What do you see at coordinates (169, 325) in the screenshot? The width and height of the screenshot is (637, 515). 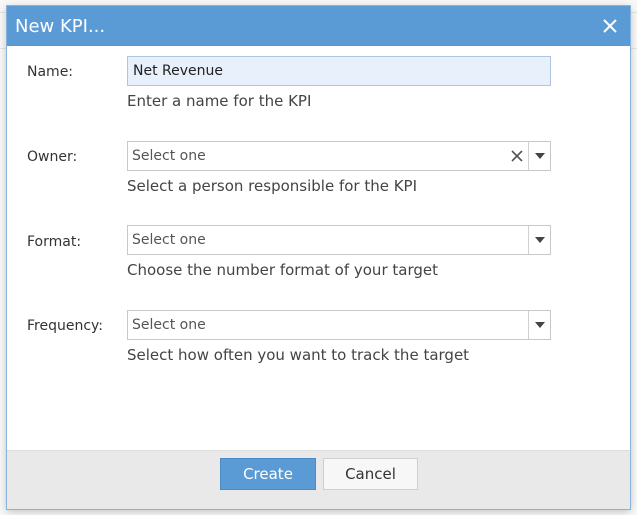 I see `frequency-select-value: Select one` at bounding box center [169, 325].